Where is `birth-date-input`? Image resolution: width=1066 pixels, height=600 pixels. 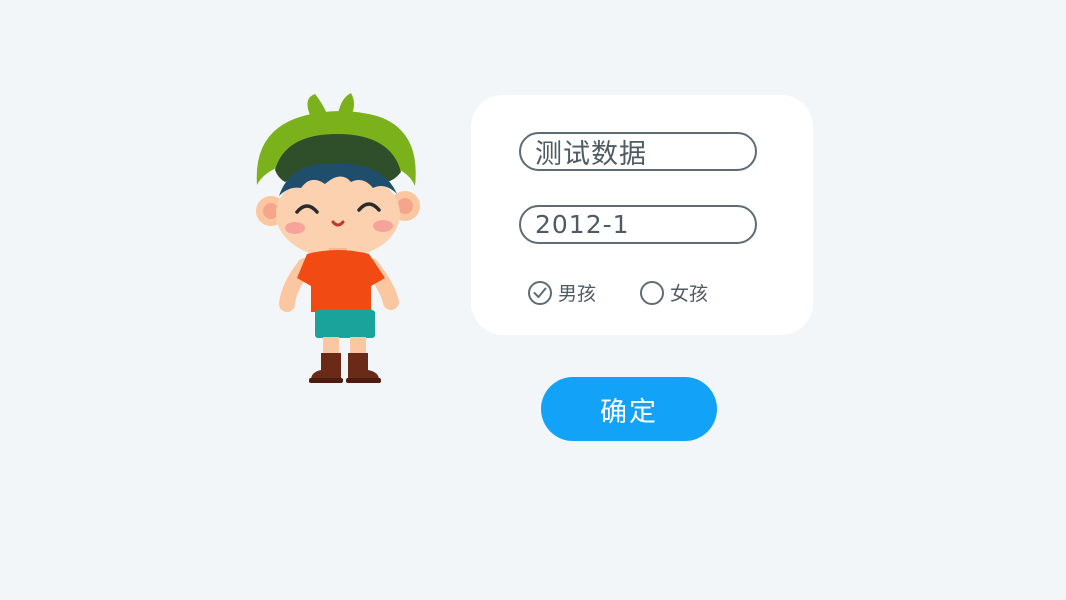
birth-date-input is located at coordinates (638, 224).